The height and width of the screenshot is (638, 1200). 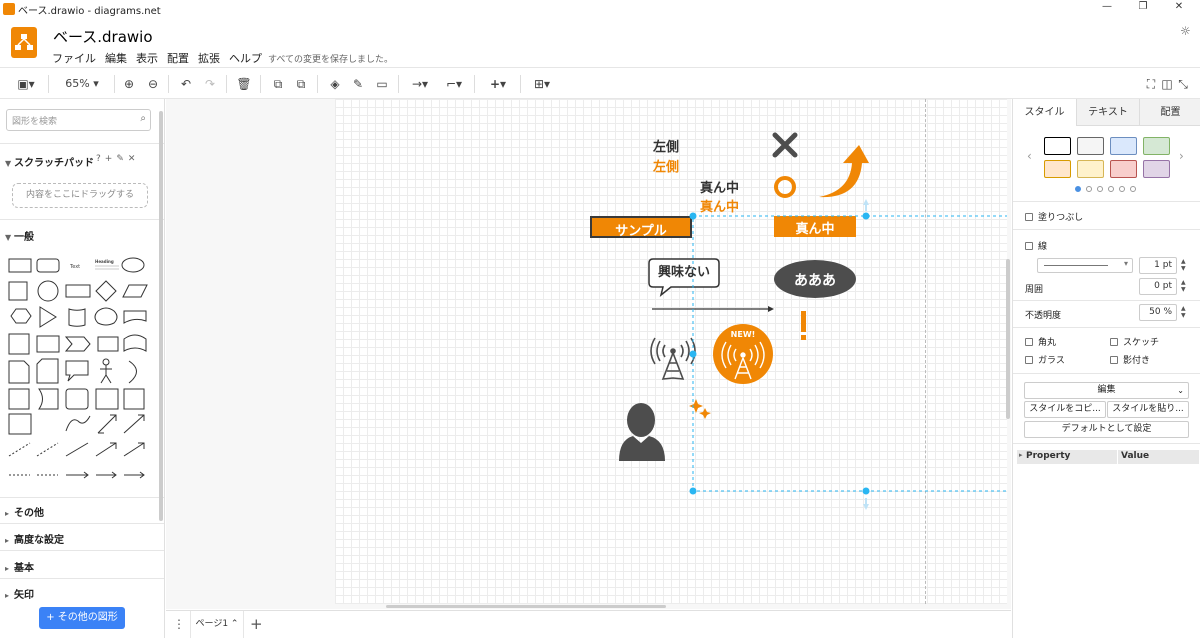 I want to click on shadow-checkbox, so click(x=1114, y=360).